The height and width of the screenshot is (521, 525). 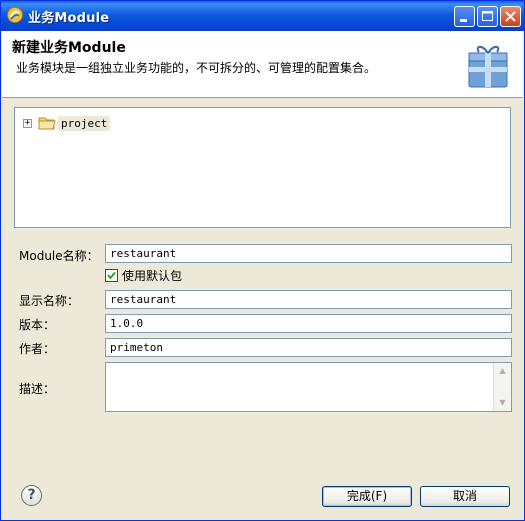 What do you see at coordinates (308, 323) in the screenshot?
I see `version-input: 1.0.0` at bounding box center [308, 323].